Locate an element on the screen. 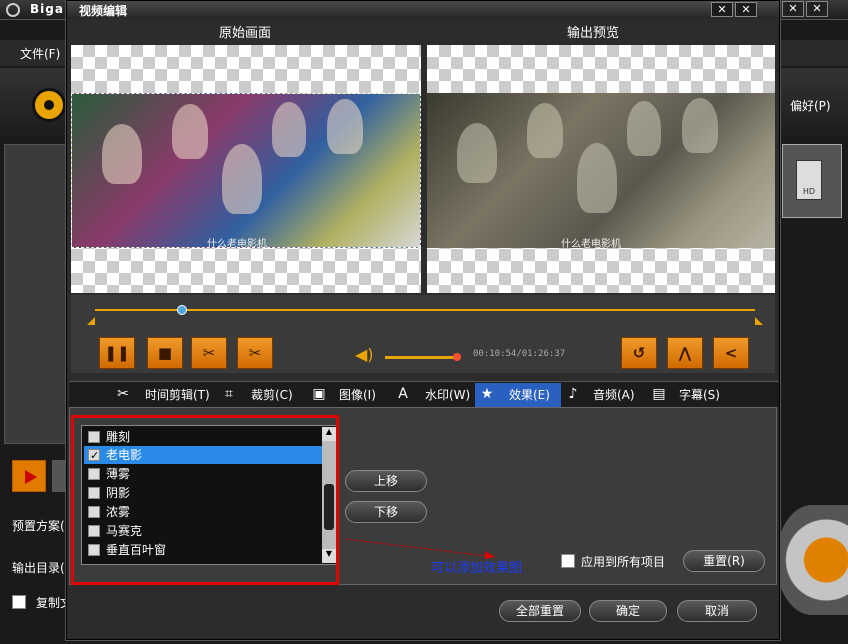 The width and height of the screenshot is (848, 644). pause-icon: ❚❚ is located at coordinates (117, 353).